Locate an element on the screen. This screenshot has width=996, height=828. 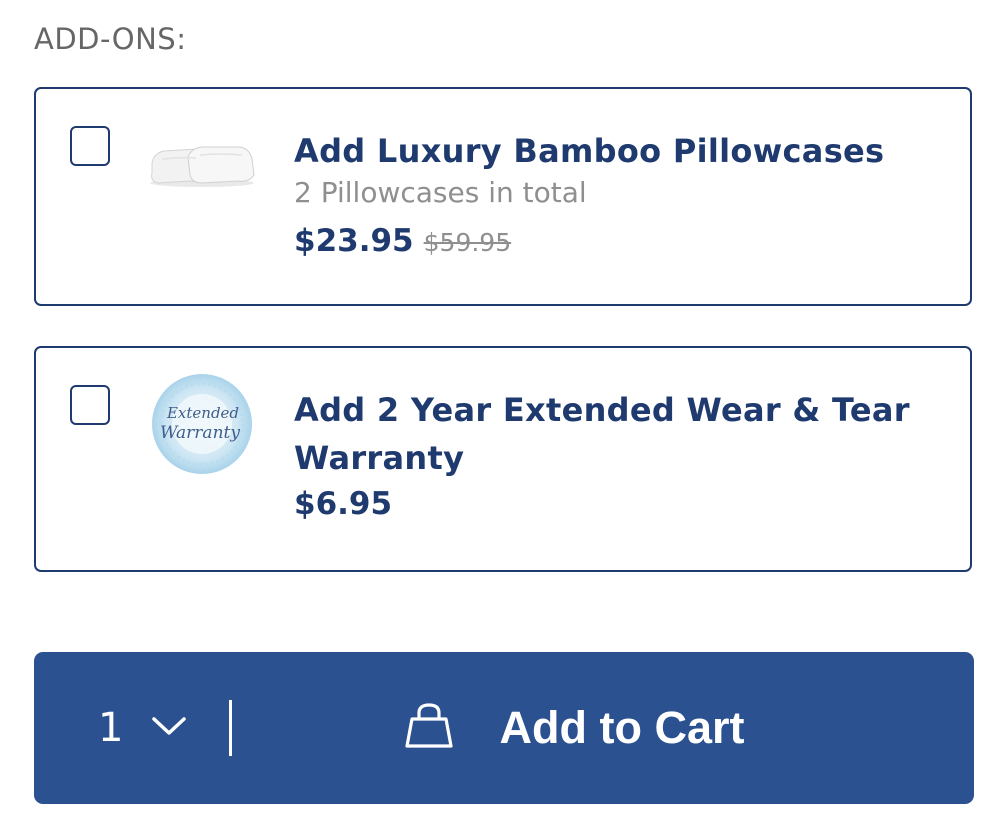
quantity-value: 1 is located at coordinates (111, 728).